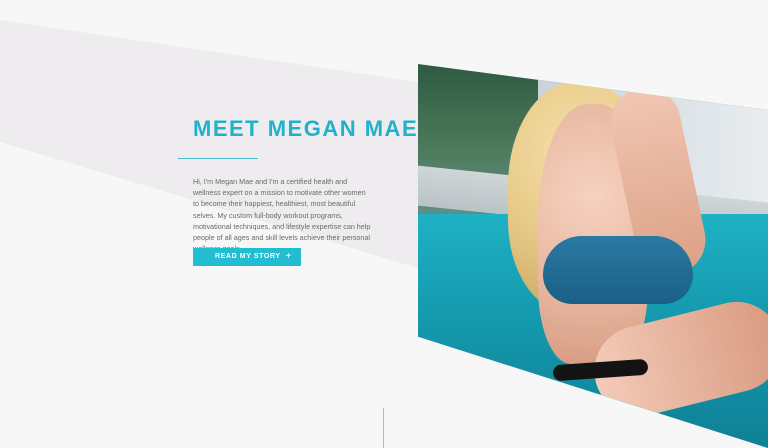 The image size is (768, 448). I want to click on title-underline, so click(218, 158).